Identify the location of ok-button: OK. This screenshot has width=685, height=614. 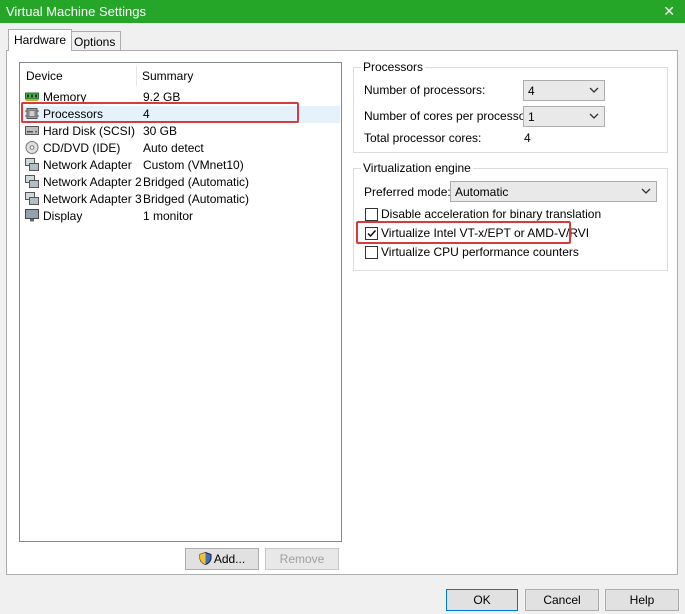
(482, 600).